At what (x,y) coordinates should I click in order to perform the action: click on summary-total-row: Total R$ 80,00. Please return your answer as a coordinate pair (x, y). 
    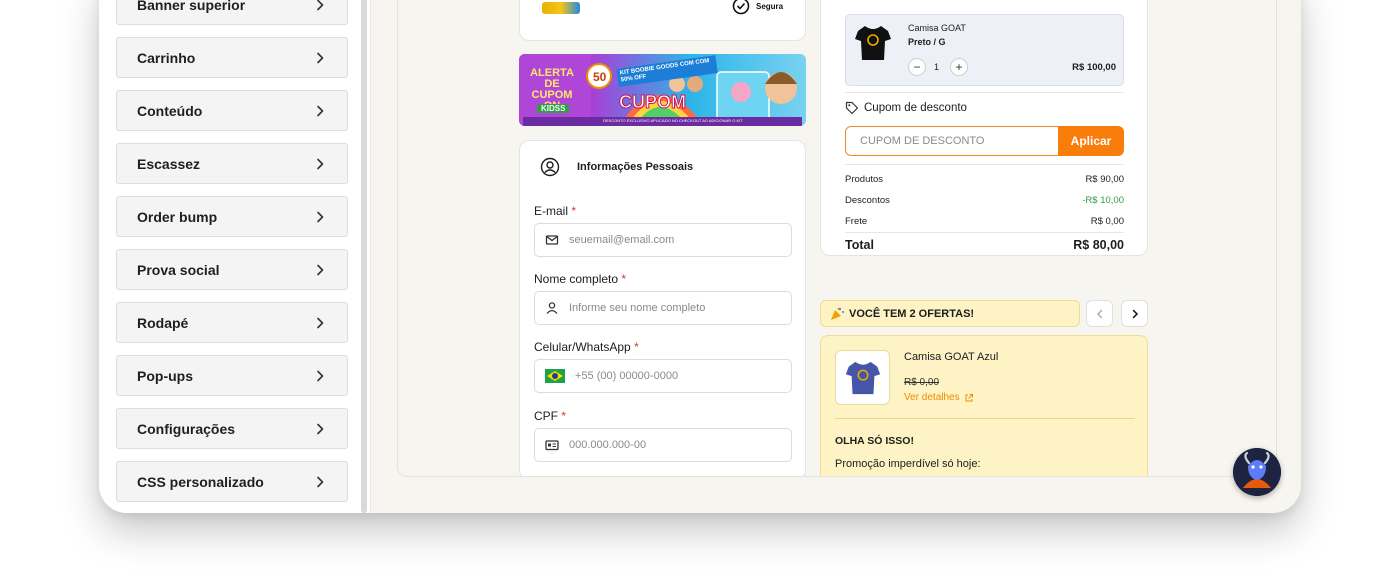
    Looking at the image, I should click on (984, 245).